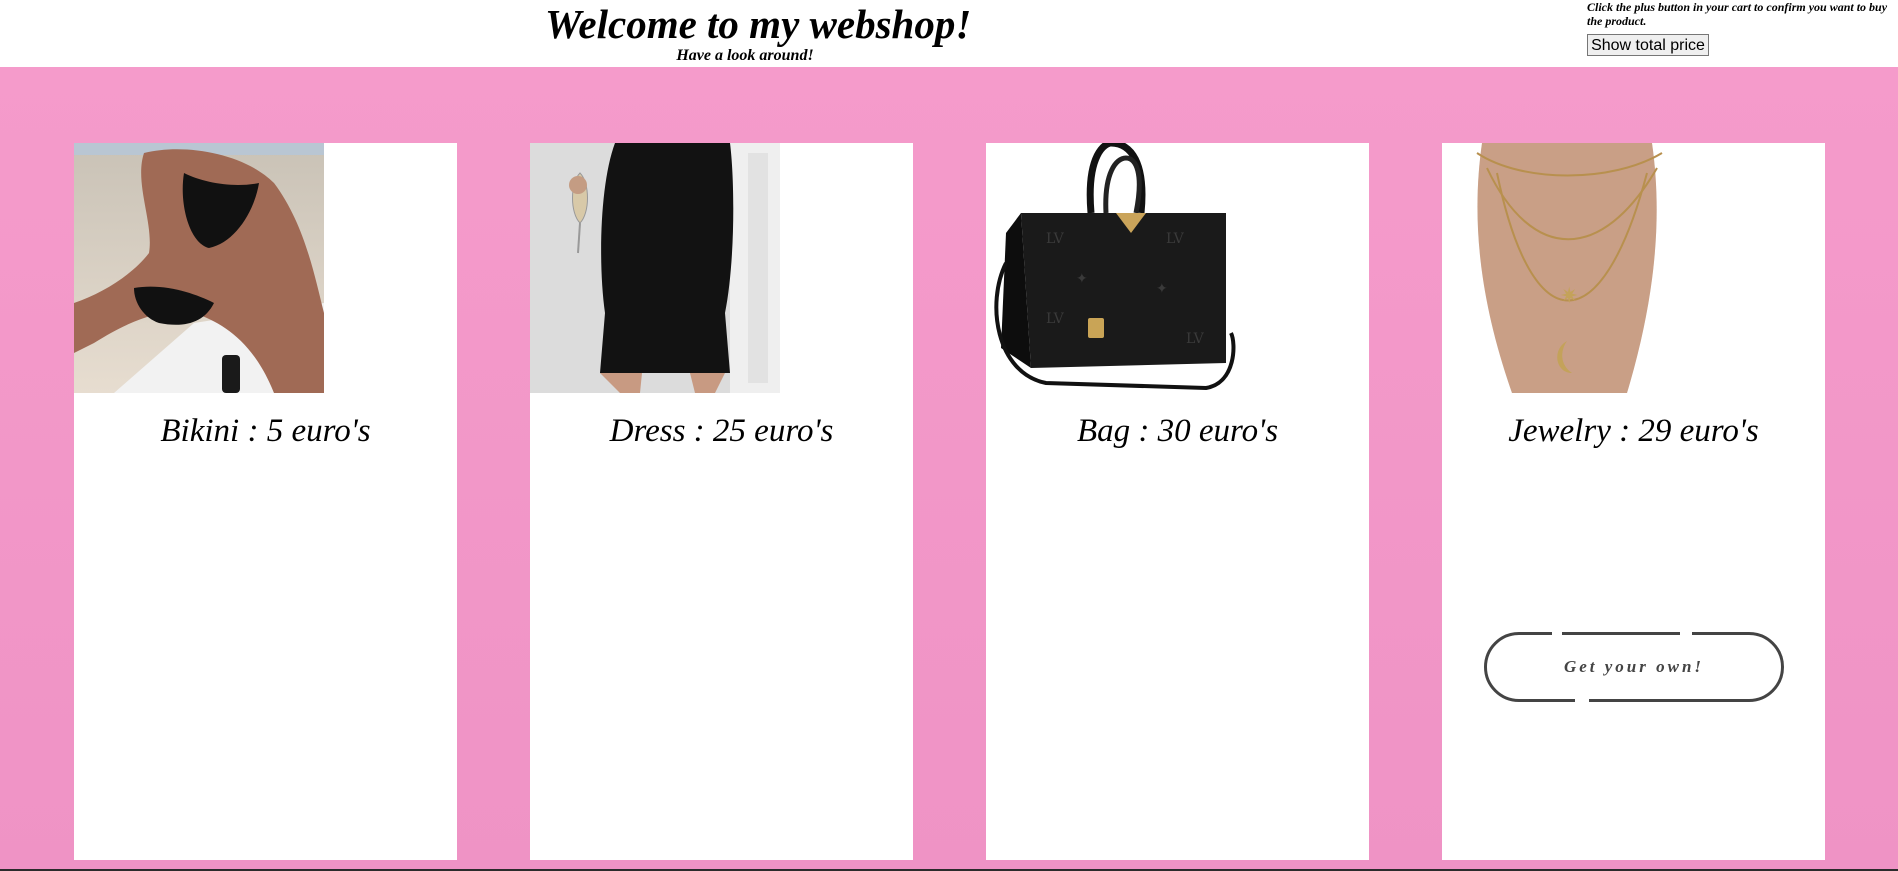 Image resolution: width=1898 pixels, height=871 pixels. What do you see at coordinates (1567, 268) in the screenshot?
I see `jewelry-photo: ✷` at bounding box center [1567, 268].